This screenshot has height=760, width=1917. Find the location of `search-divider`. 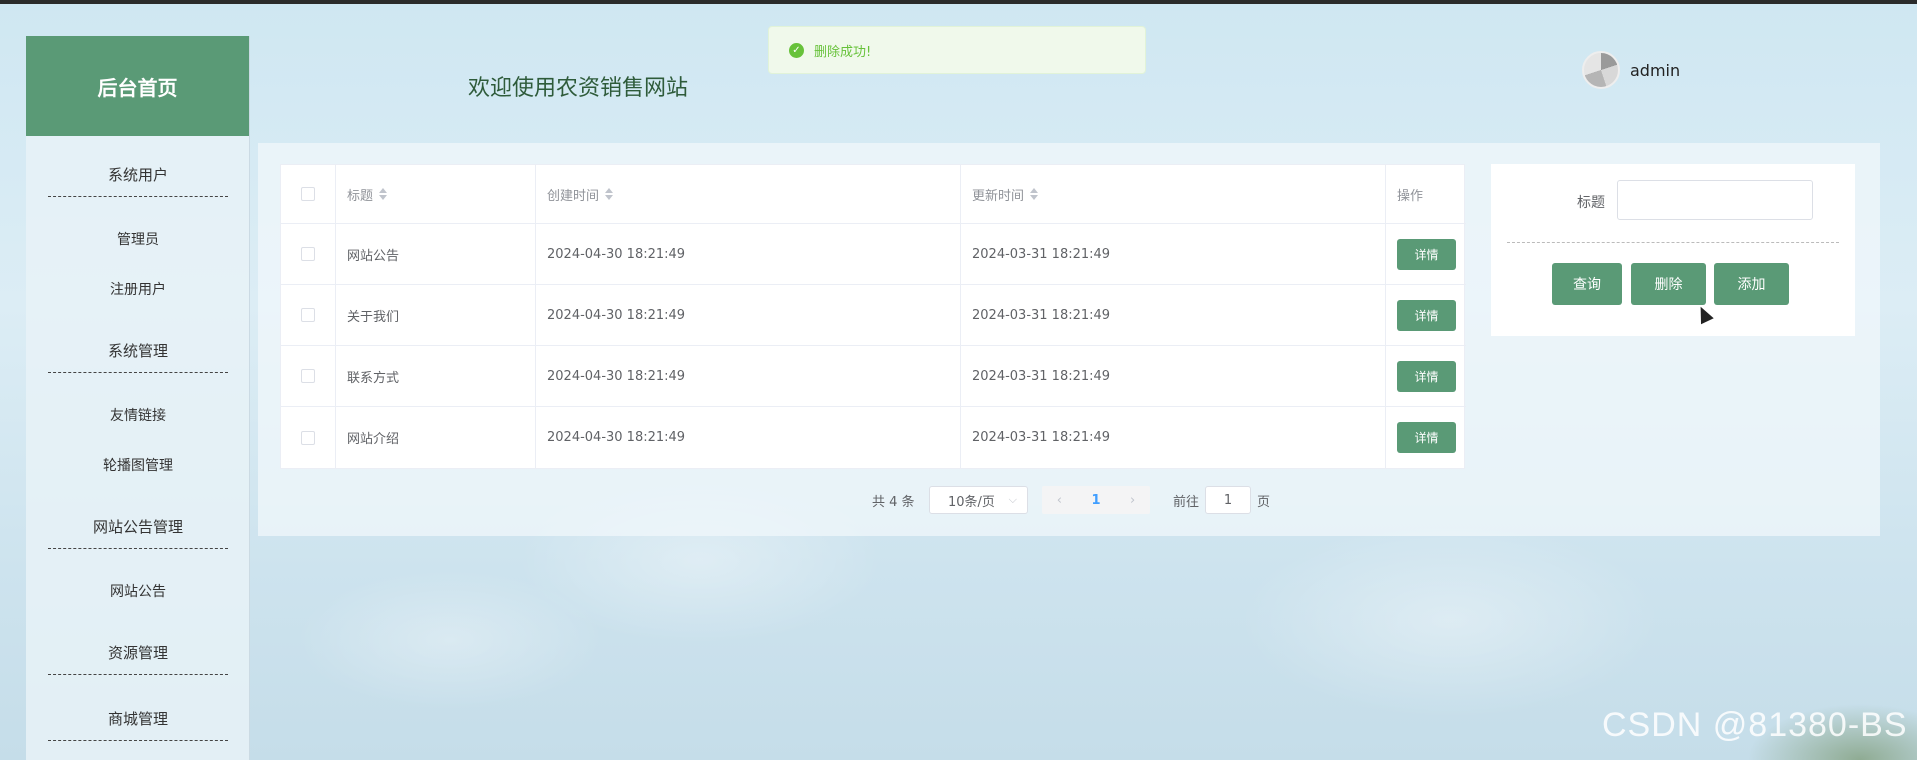

search-divider is located at coordinates (1673, 242).